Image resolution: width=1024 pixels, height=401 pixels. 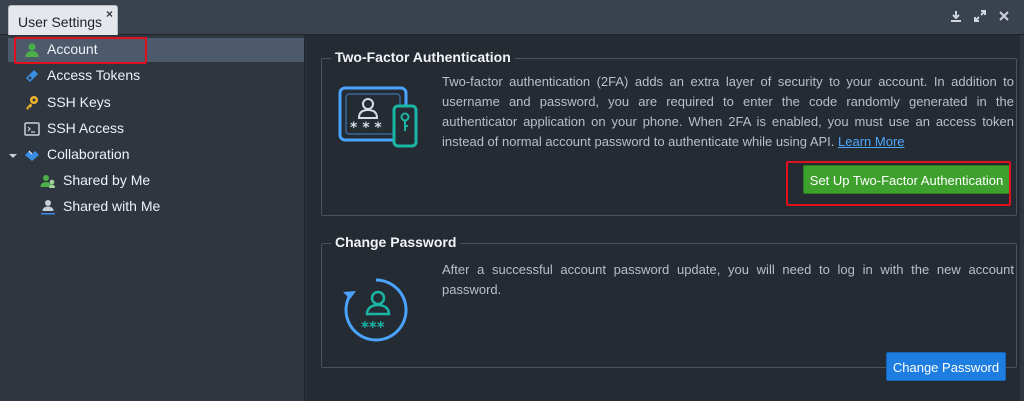 What do you see at coordinates (379, 118) in the screenshot?
I see `two-factor-illustration-icon: * * *` at bounding box center [379, 118].